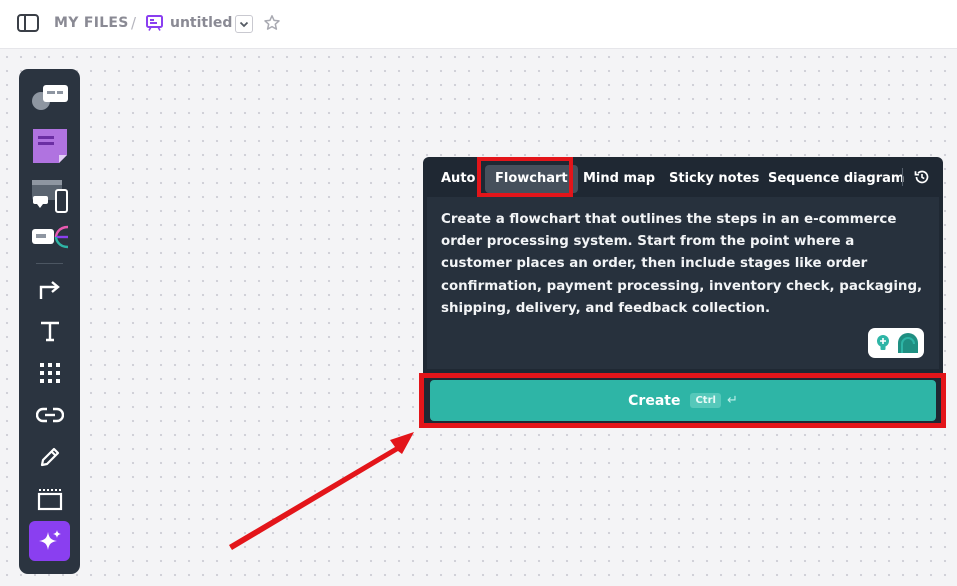 The image size is (957, 586). I want to click on components-tool, so click(49, 237).